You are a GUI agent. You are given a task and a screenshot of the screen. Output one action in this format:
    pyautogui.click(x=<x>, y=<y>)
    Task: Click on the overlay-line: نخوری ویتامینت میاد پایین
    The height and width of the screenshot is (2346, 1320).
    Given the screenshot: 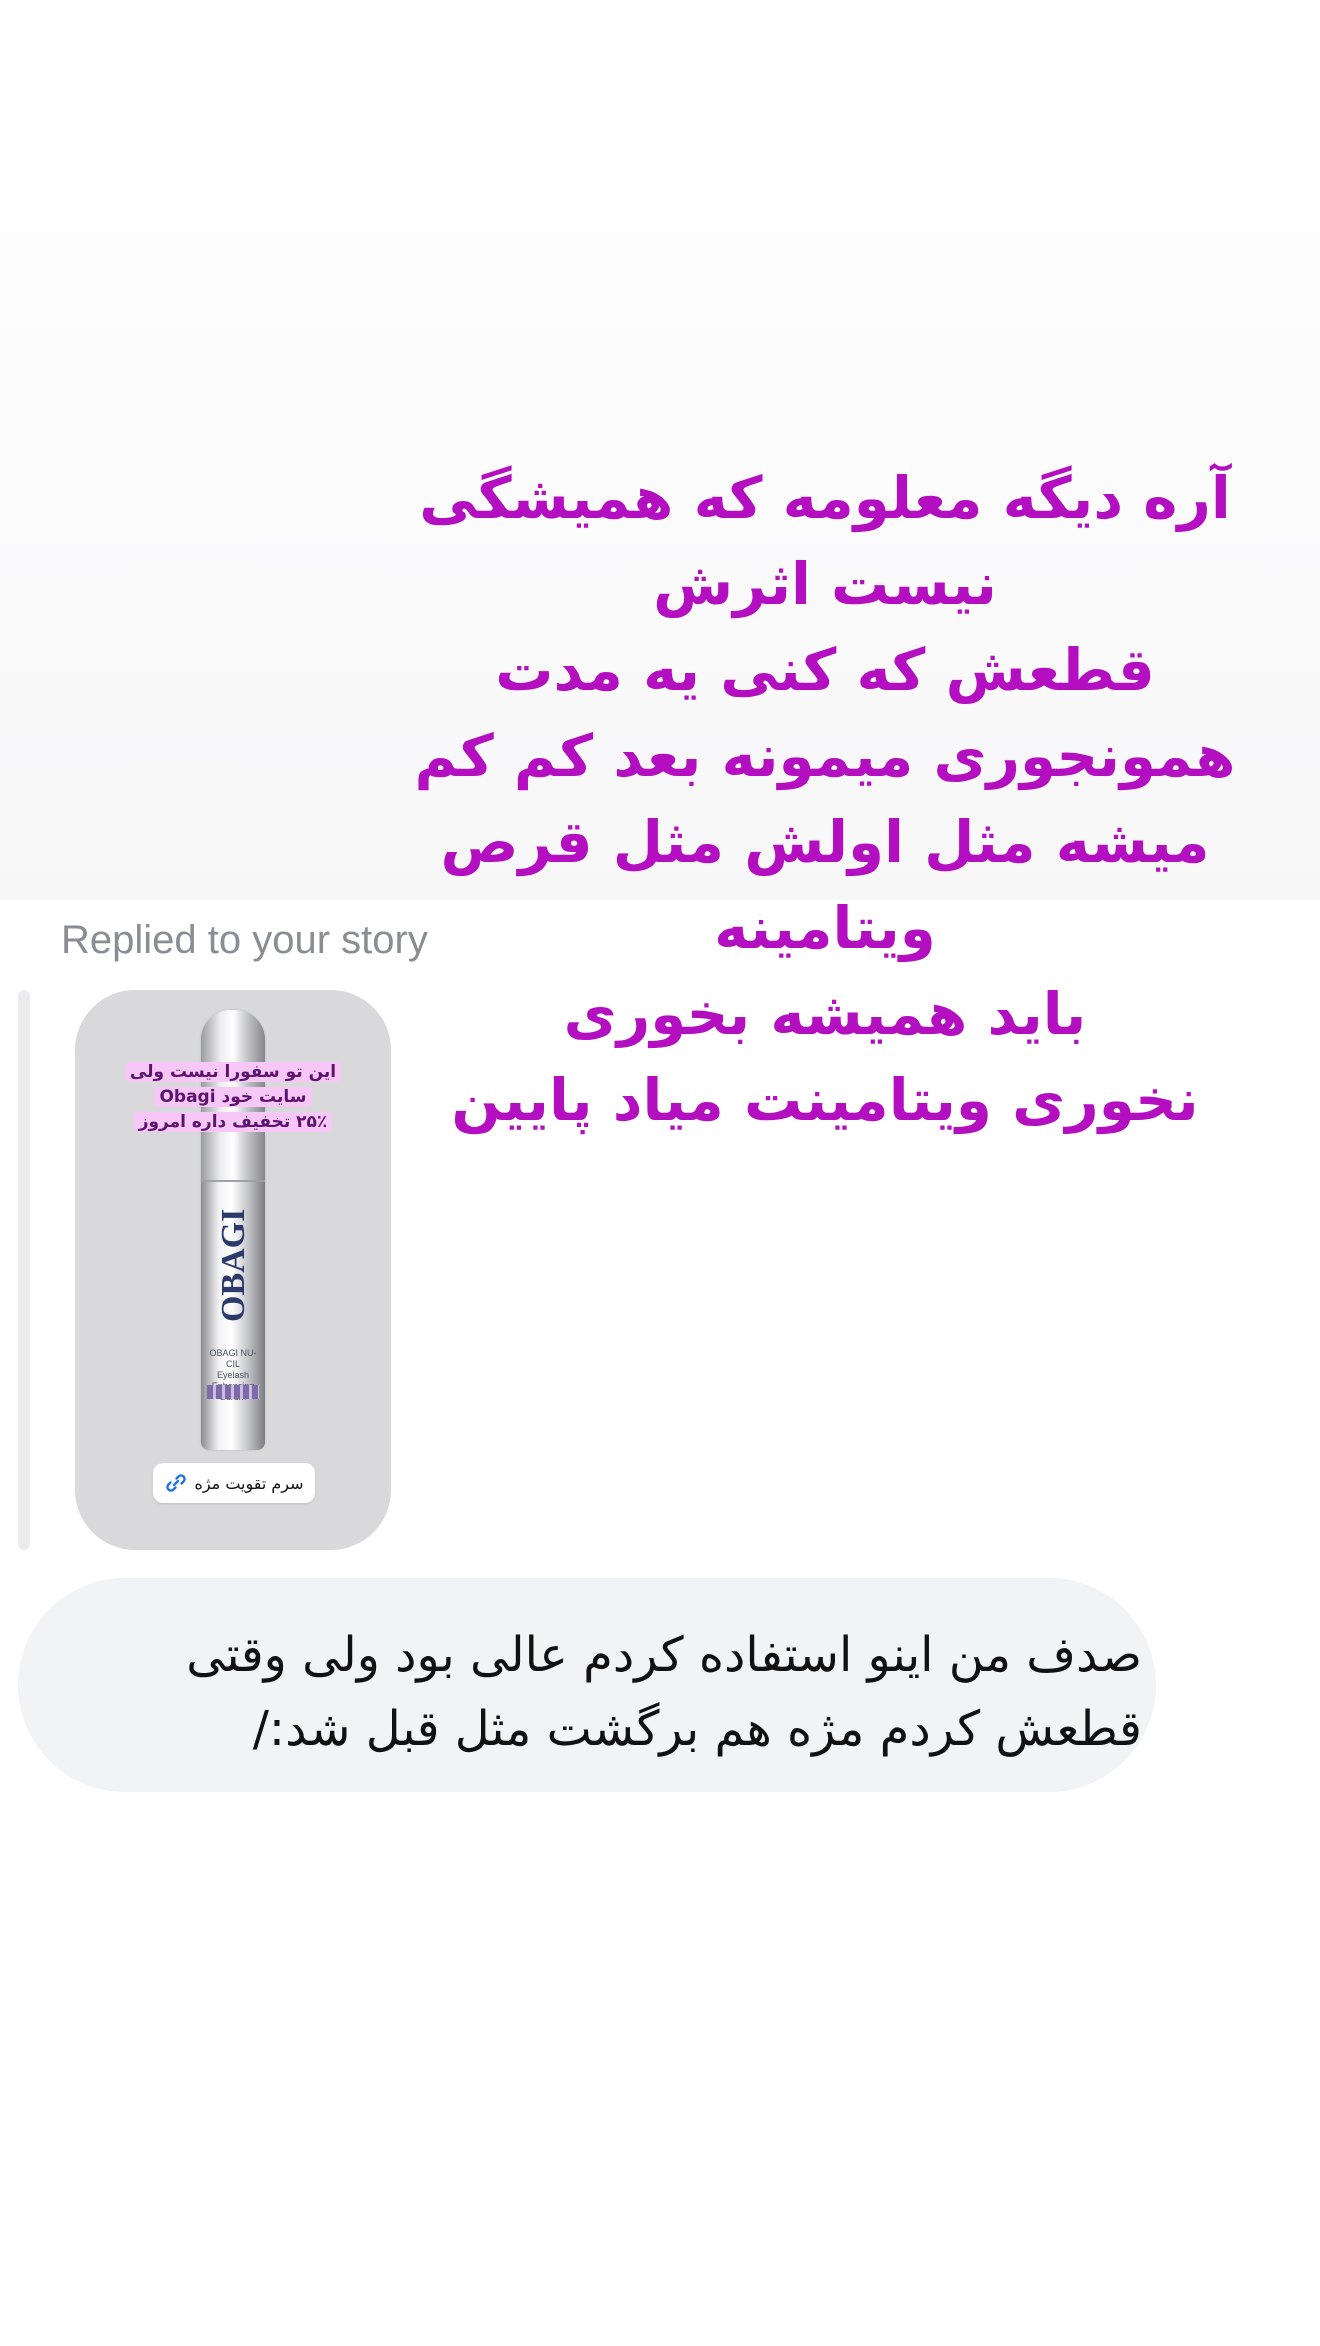 What is the action you would take?
    pyautogui.click(x=825, y=1100)
    